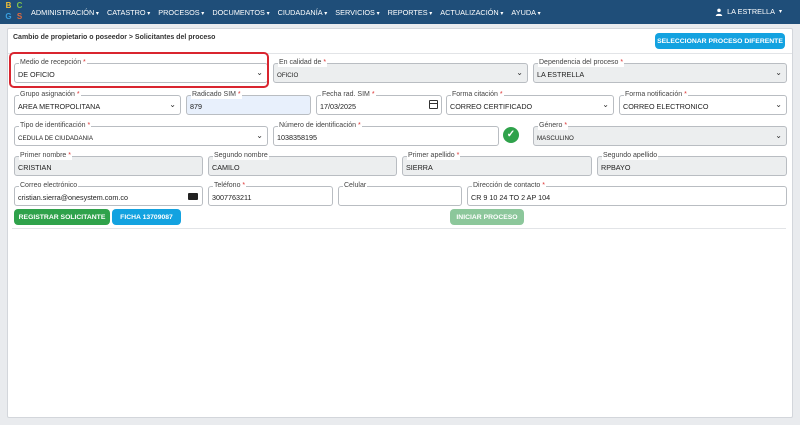 Image resolution: width=800 pixels, height=425 pixels. What do you see at coordinates (410, 12) in the screenshot?
I see `nav-reportes: REPORTES` at bounding box center [410, 12].